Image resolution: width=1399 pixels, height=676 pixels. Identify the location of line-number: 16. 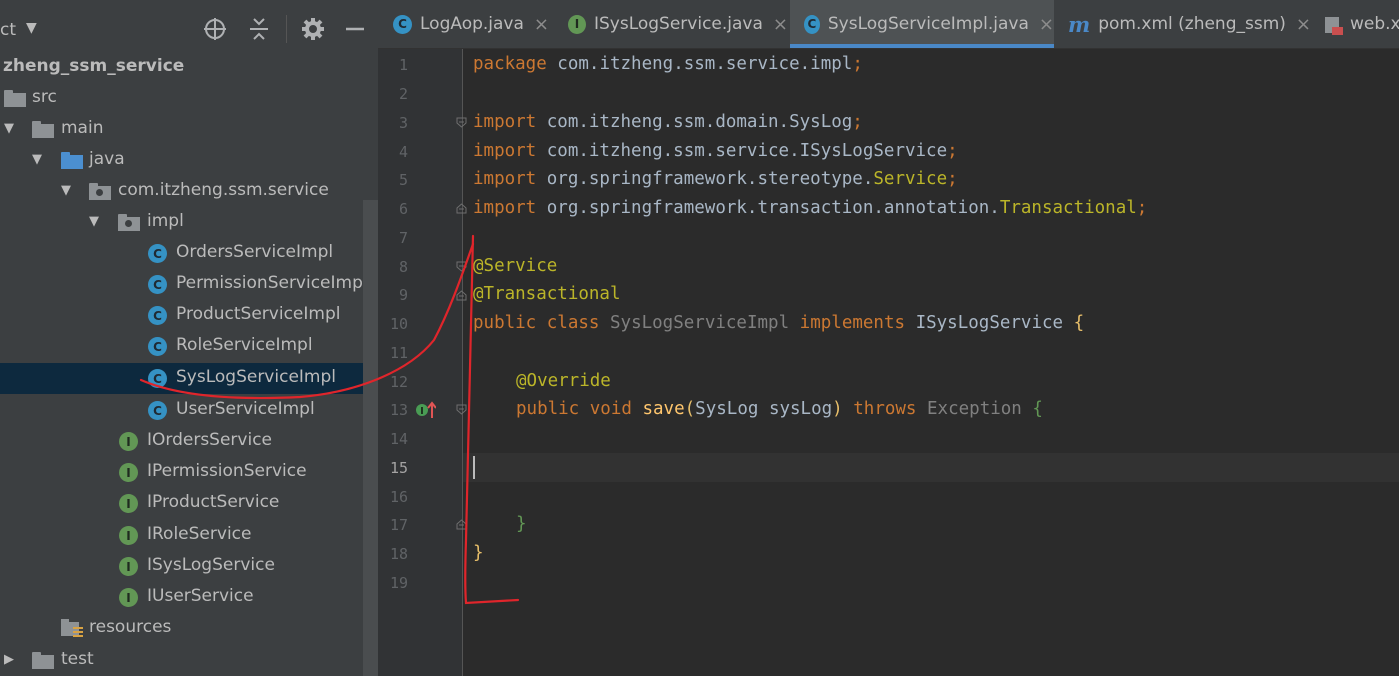
(398, 497).